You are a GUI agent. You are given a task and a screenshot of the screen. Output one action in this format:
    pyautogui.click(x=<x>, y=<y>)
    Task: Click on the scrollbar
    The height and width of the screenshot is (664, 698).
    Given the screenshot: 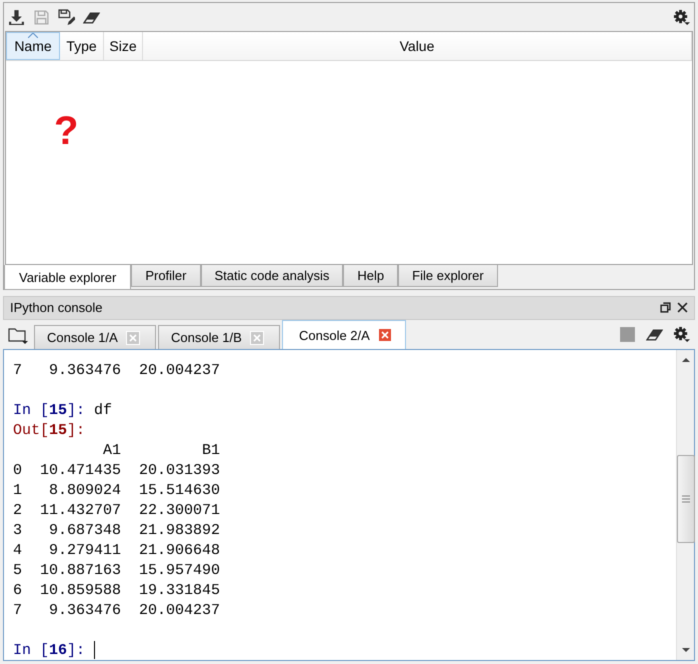 What is the action you would take?
    pyautogui.click(x=685, y=505)
    